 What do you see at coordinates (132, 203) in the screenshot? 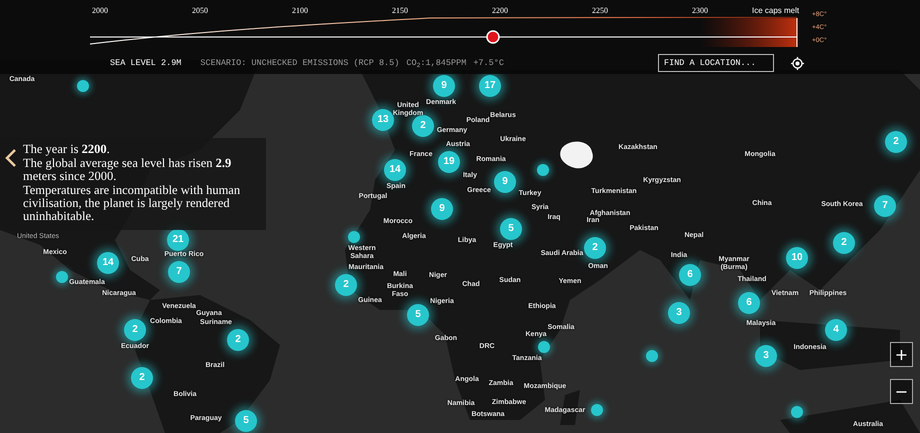
I see `info-text: Temperatures are incompatible with human civilisation, the planet is largely rendered uninhabitable.` at bounding box center [132, 203].